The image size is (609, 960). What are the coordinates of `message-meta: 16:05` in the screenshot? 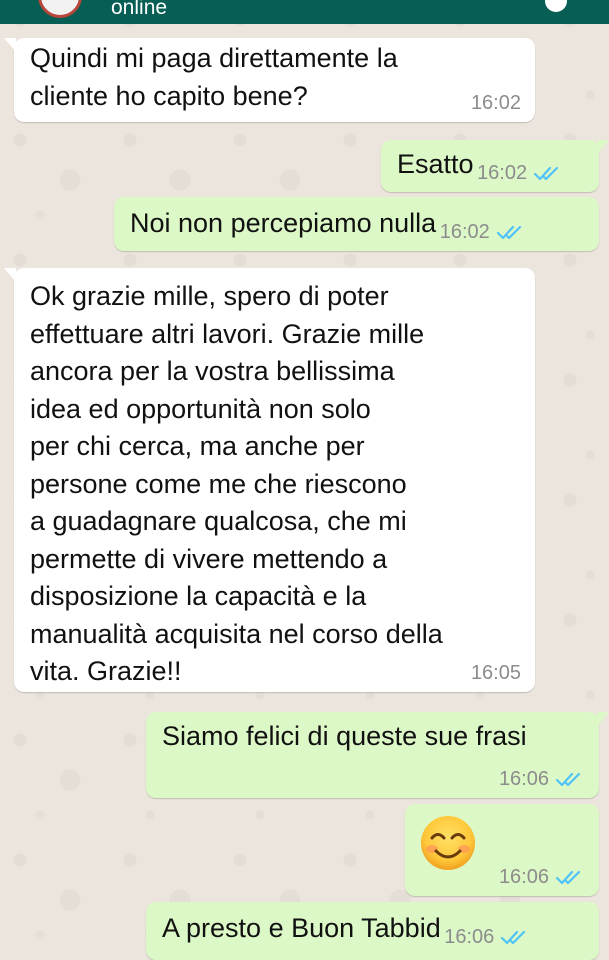 It's located at (496, 673).